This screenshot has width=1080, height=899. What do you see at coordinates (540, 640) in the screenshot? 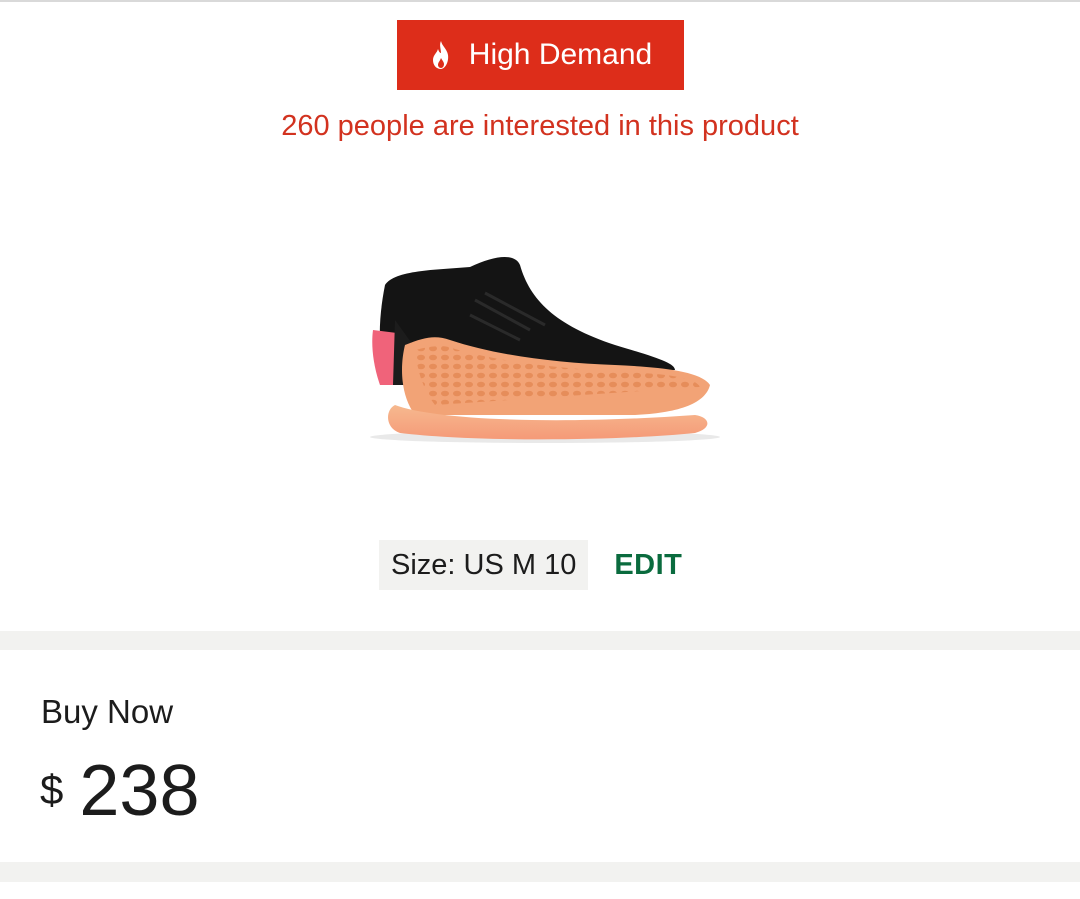
I see `section-divider` at bounding box center [540, 640].